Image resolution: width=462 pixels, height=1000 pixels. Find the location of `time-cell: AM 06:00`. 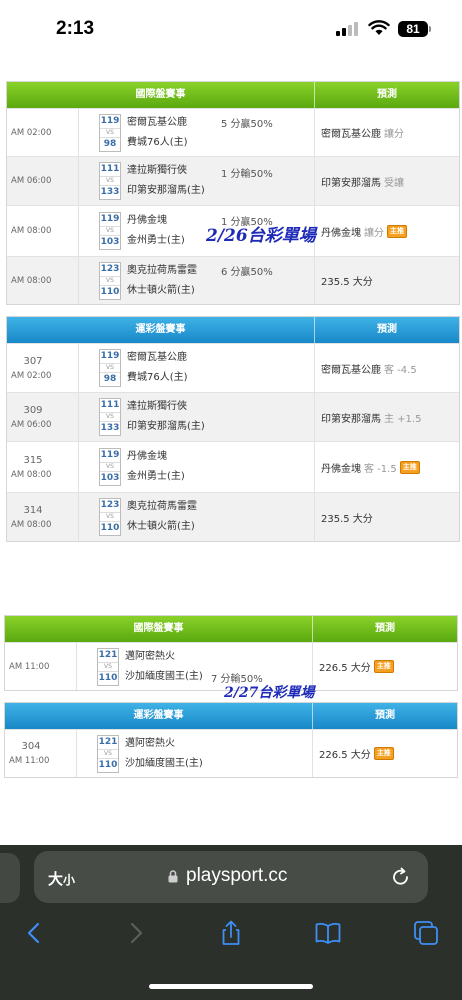

time-cell: AM 06:00 is located at coordinates (43, 181).